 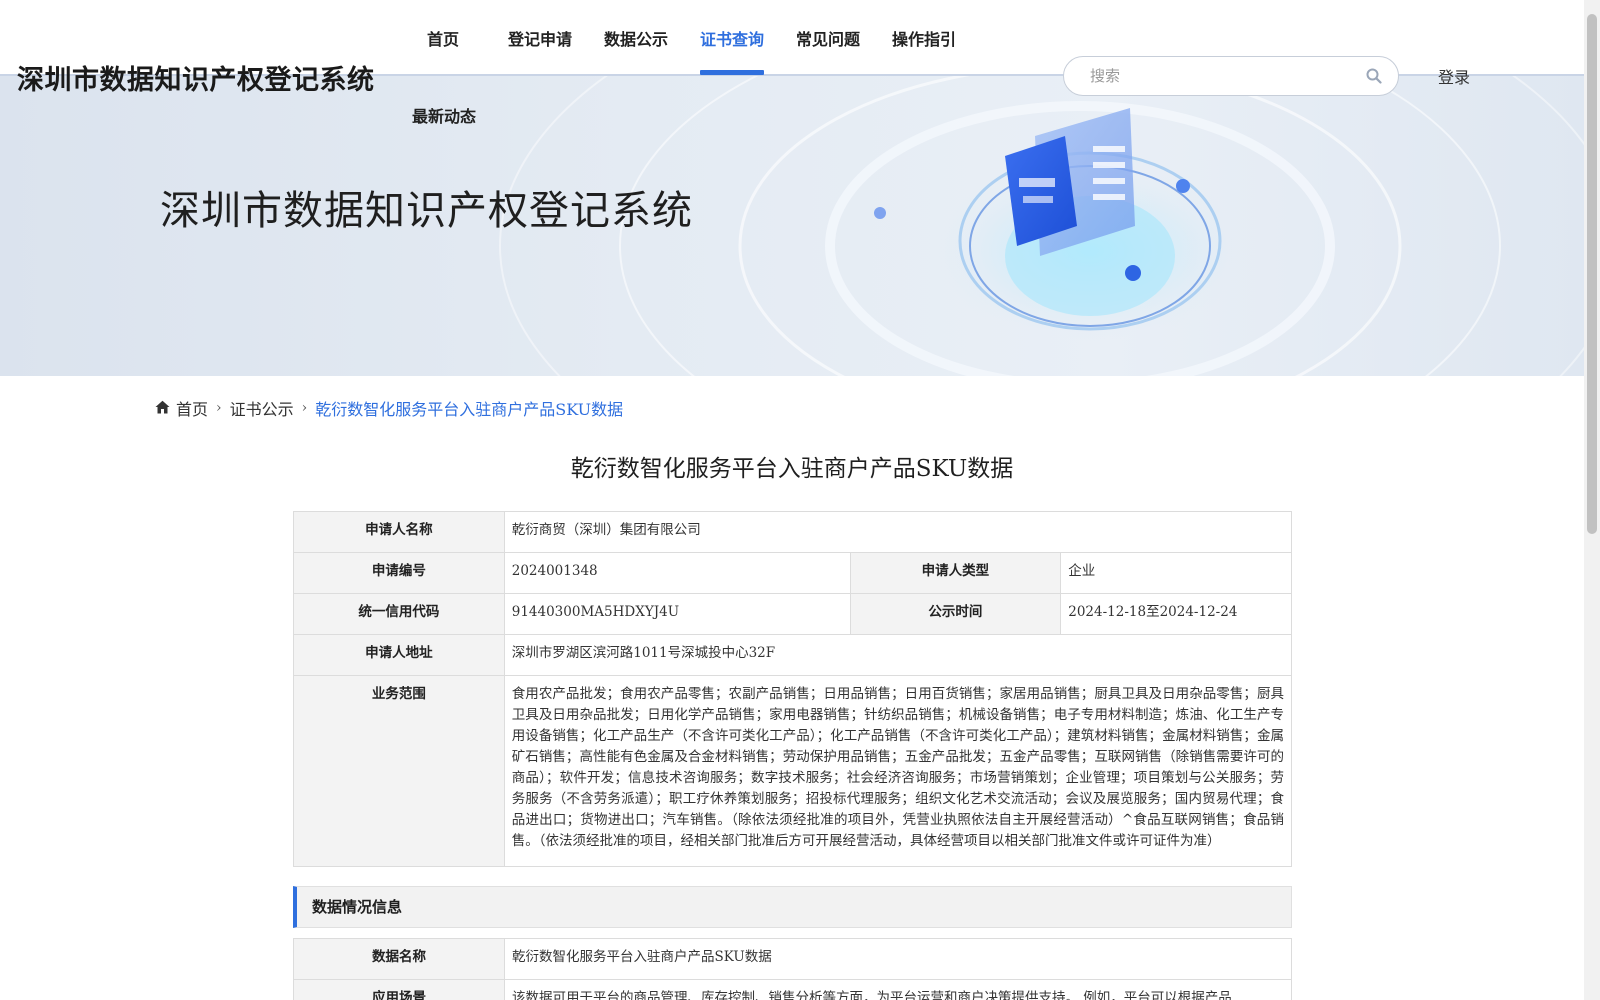 What do you see at coordinates (399, 771) in the screenshot?
I see `business-scope-label: 业务范围` at bounding box center [399, 771].